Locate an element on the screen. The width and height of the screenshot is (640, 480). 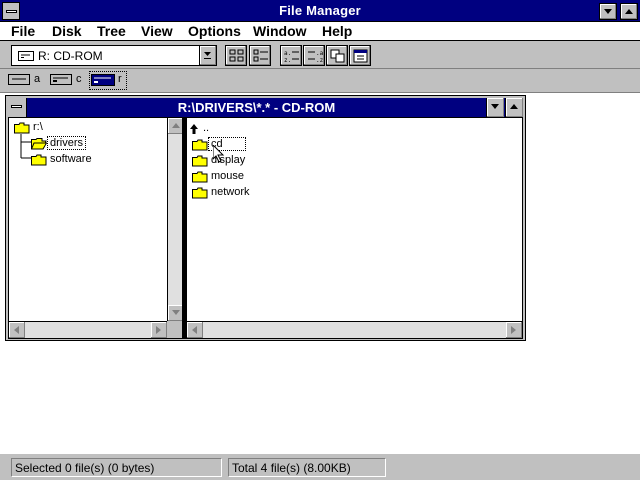
hard-drive-icon is located at coordinates (61, 79).